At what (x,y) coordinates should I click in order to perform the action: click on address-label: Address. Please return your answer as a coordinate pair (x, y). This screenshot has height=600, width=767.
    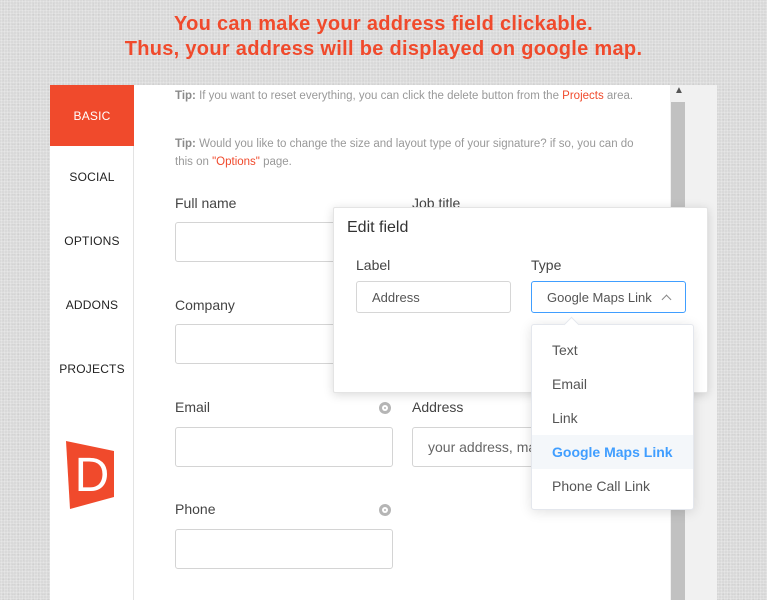
    Looking at the image, I should click on (438, 407).